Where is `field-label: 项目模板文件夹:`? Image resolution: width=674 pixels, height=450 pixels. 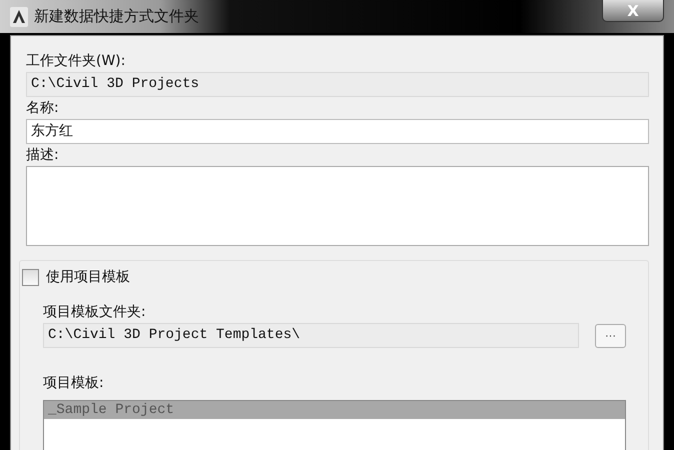 field-label: 项目模板文件夹: is located at coordinates (95, 312).